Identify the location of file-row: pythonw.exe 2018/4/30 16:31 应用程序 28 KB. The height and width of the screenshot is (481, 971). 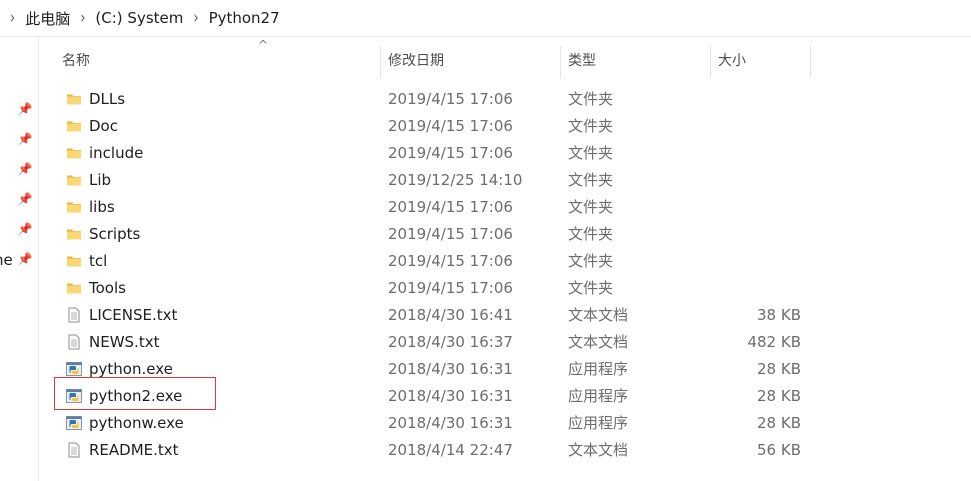
(431, 423).